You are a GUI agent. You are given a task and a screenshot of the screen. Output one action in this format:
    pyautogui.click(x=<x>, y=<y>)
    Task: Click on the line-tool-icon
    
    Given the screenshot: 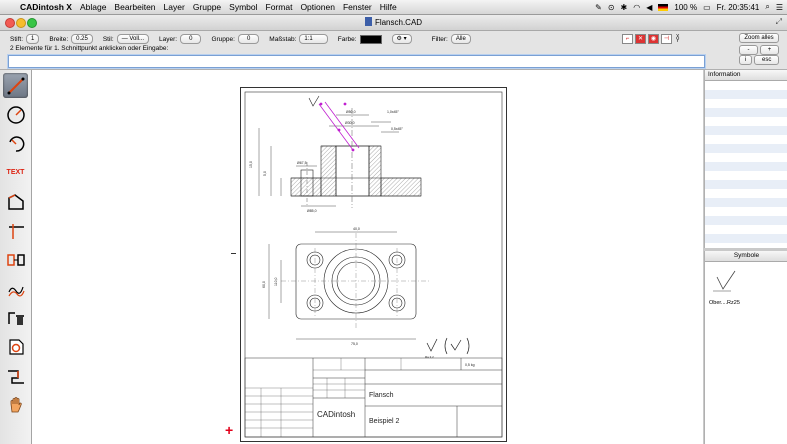 What is the action you would take?
    pyautogui.click(x=15, y=85)
    